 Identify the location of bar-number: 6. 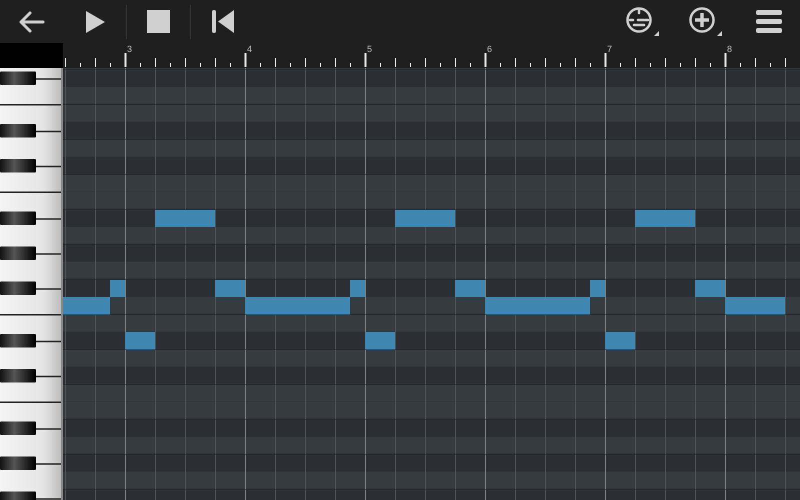
(489, 49).